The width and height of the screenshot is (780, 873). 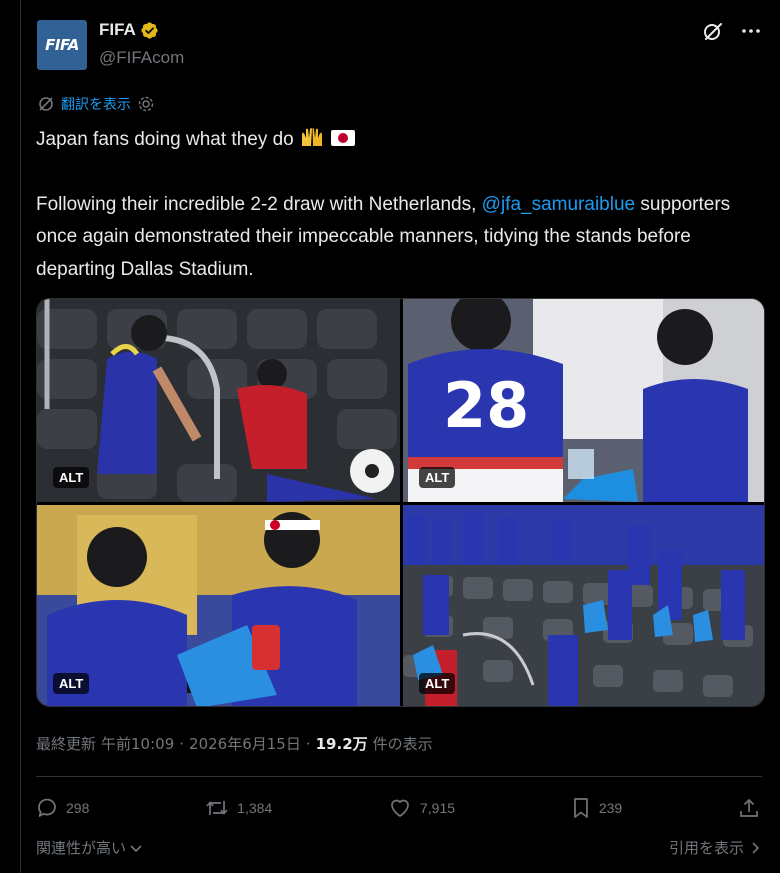 What do you see at coordinates (341, 744) in the screenshot?
I see `views-count: 19.2万` at bounding box center [341, 744].